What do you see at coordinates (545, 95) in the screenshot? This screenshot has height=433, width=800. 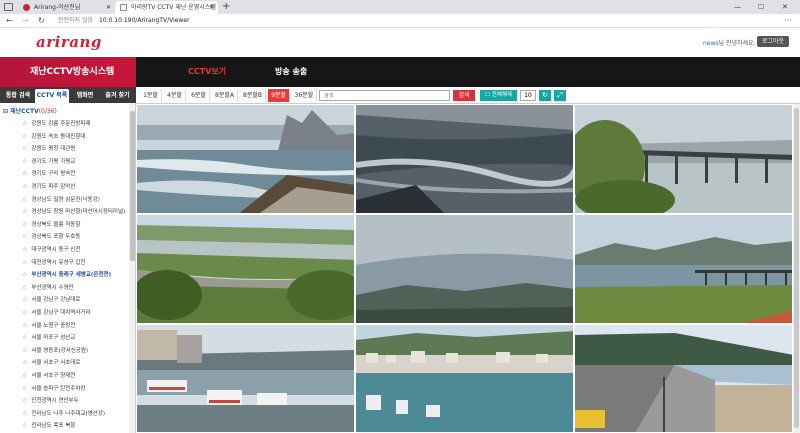 I see `refresh-icon: ↻` at bounding box center [545, 95].